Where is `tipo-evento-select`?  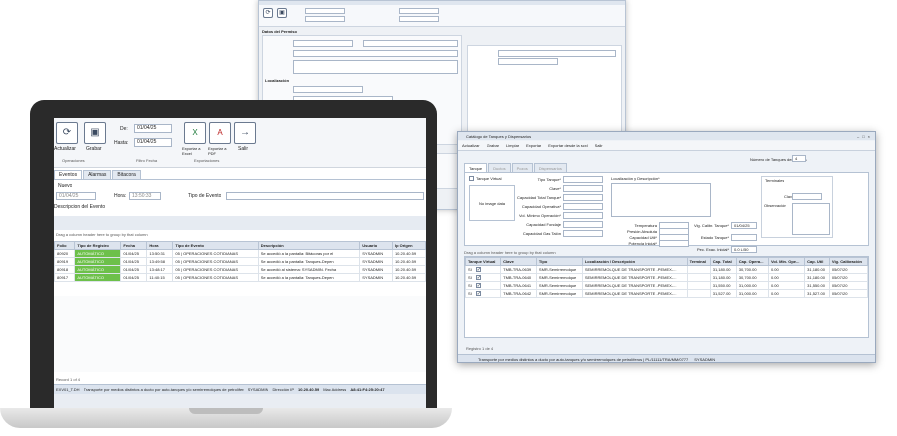 tipo-evento-select is located at coordinates (325, 196).